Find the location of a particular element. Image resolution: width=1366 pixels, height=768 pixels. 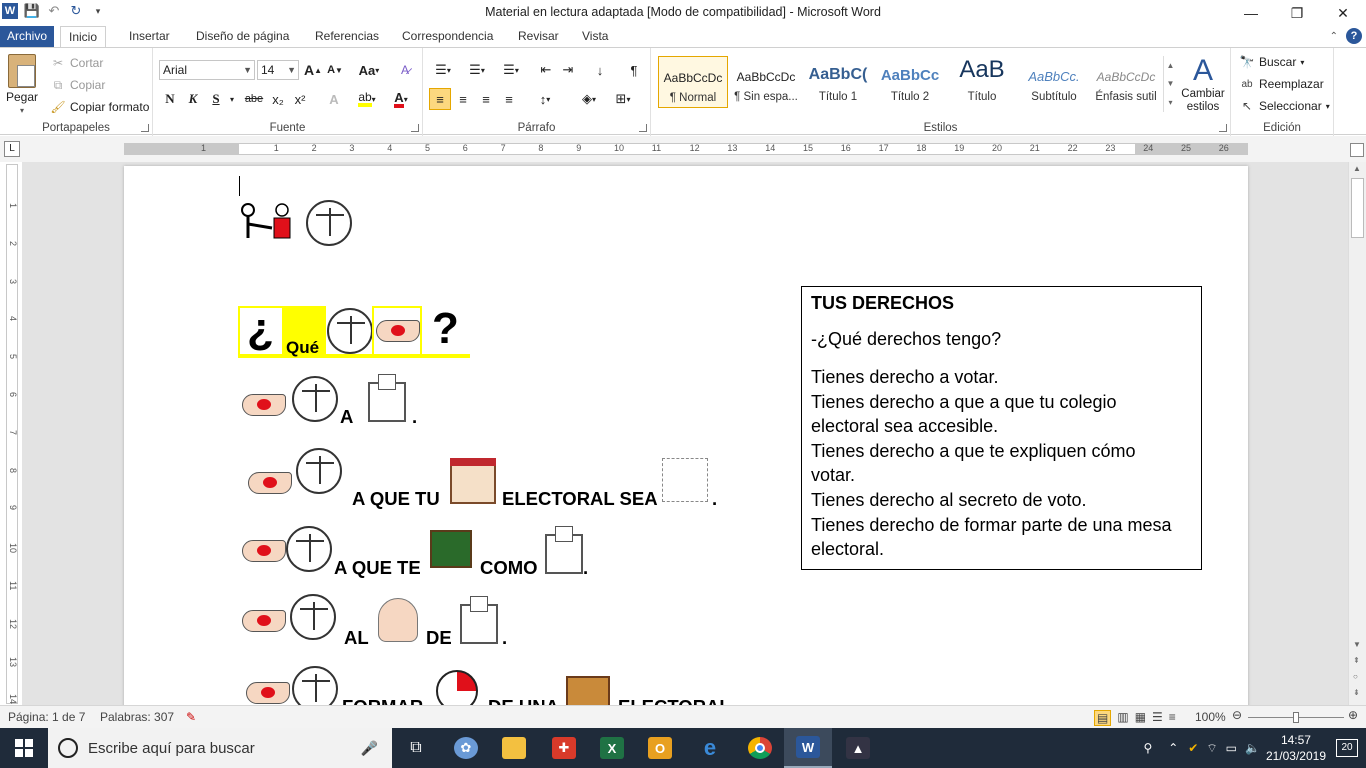

text-effects-button: A is located at coordinates (334, 99).